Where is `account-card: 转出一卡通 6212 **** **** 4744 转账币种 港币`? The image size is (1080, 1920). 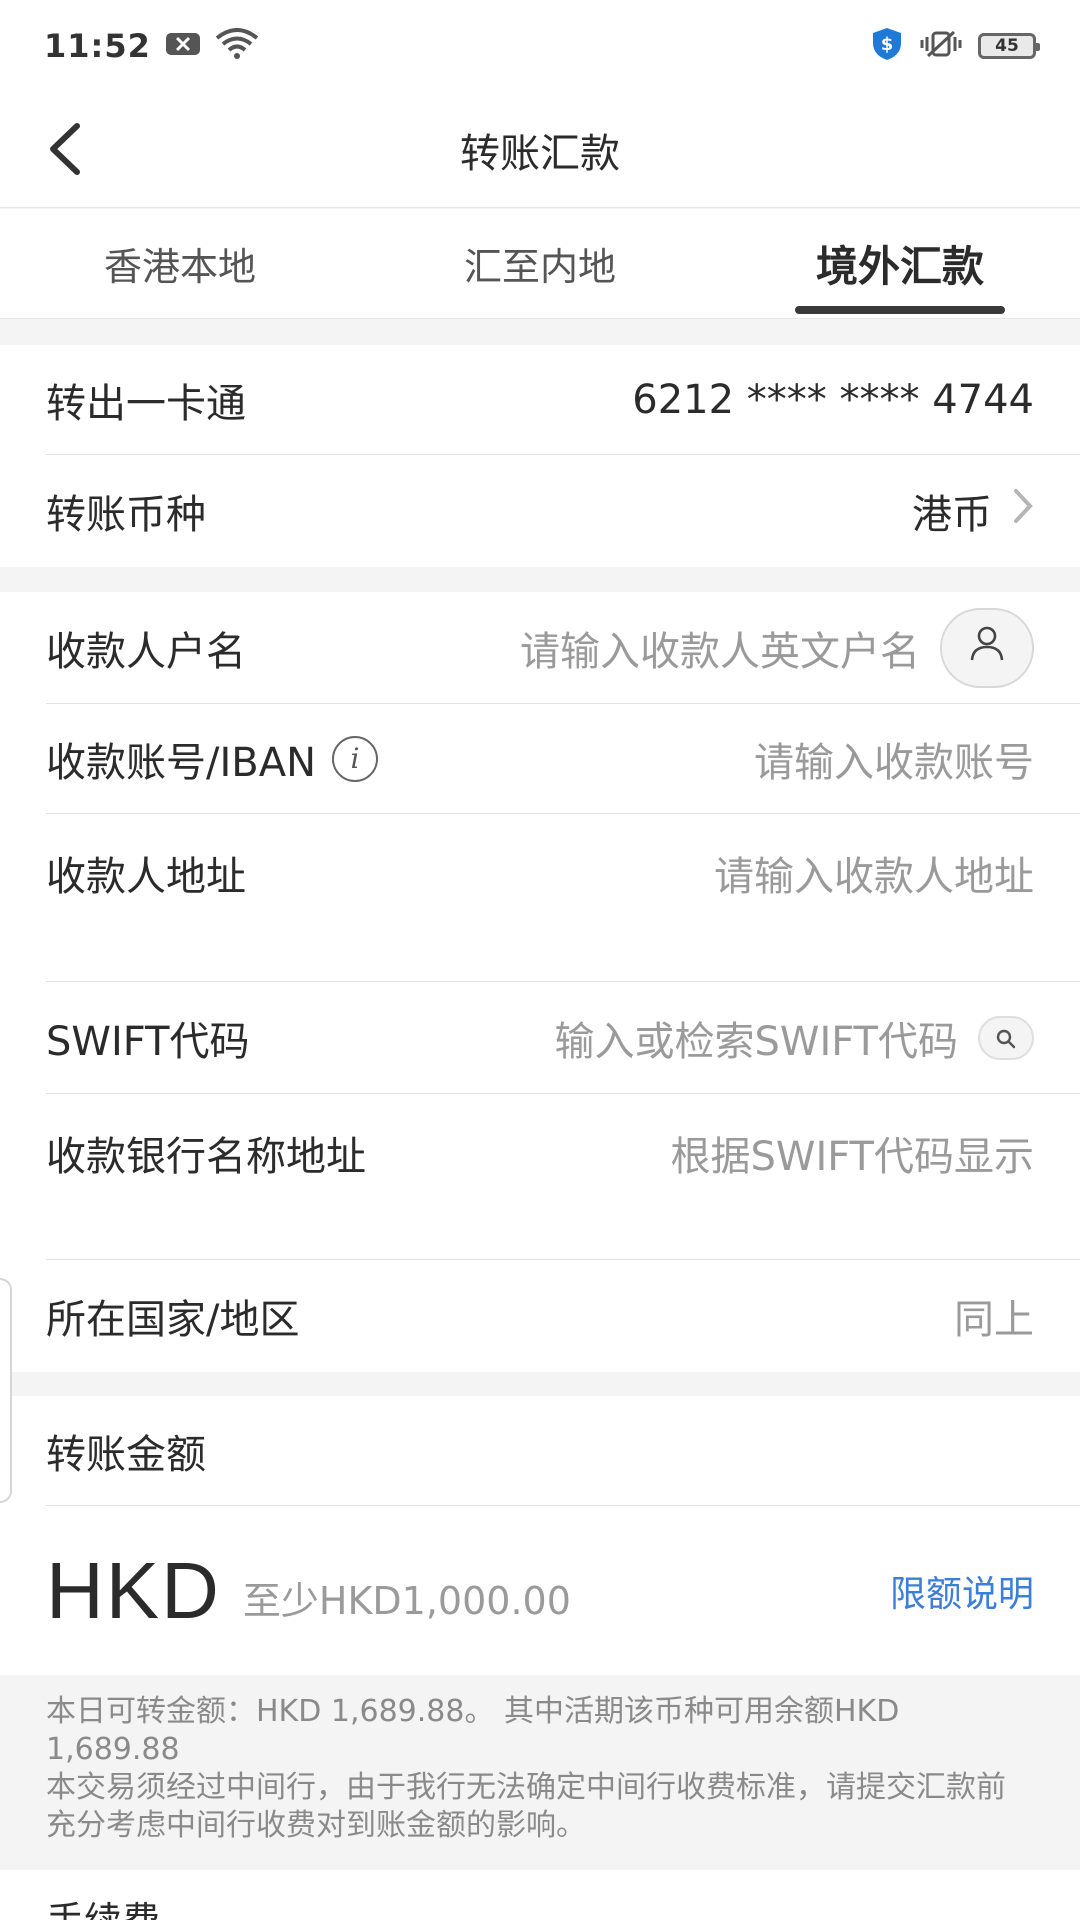
account-card: 转出一卡通 6212 **** **** 4744 转账币种 港币 is located at coordinates (540, 456).